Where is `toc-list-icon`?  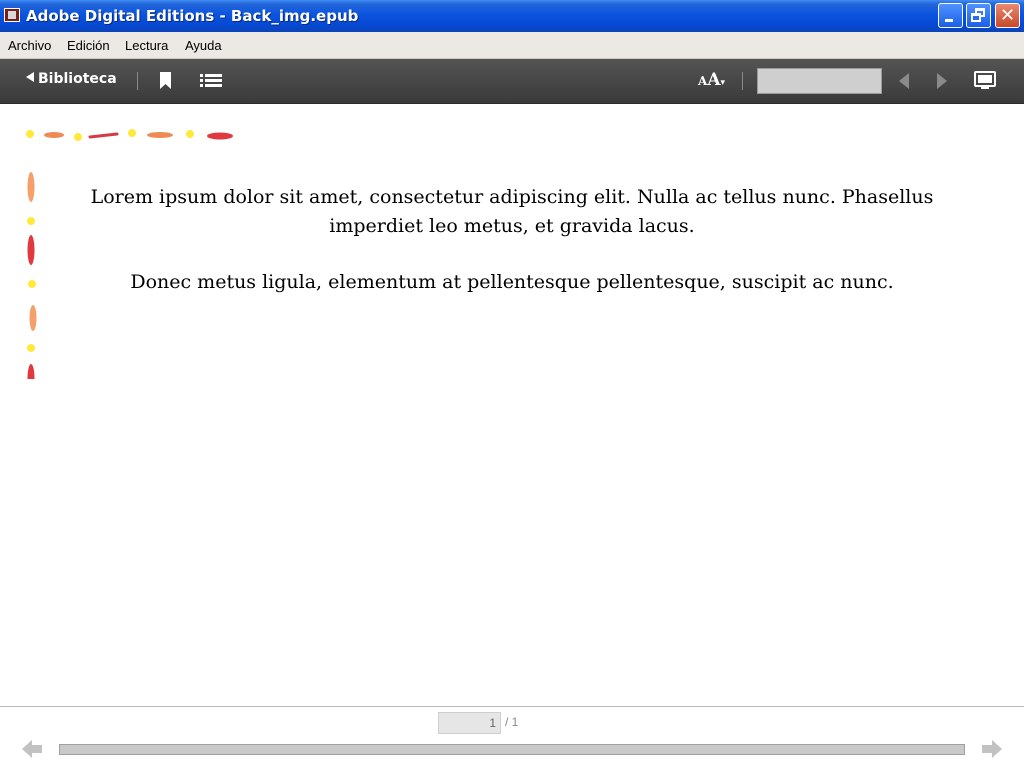 toc-list-icon is located at coordinates (211, 81).